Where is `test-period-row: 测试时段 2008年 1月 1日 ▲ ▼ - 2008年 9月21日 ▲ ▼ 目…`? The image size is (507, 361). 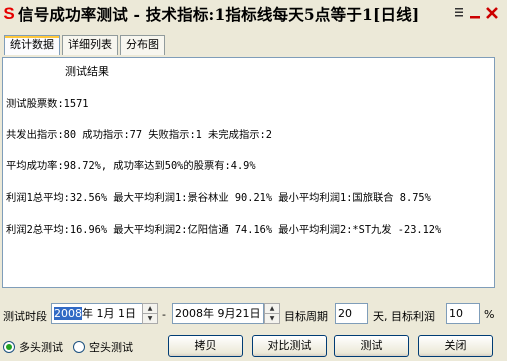
test-period-row: 测试时段 2008年 1月 1日 ▲ ▼ - 2008年 9月21日 ▲ ▼ 目… is located at coordinates (253, 314).